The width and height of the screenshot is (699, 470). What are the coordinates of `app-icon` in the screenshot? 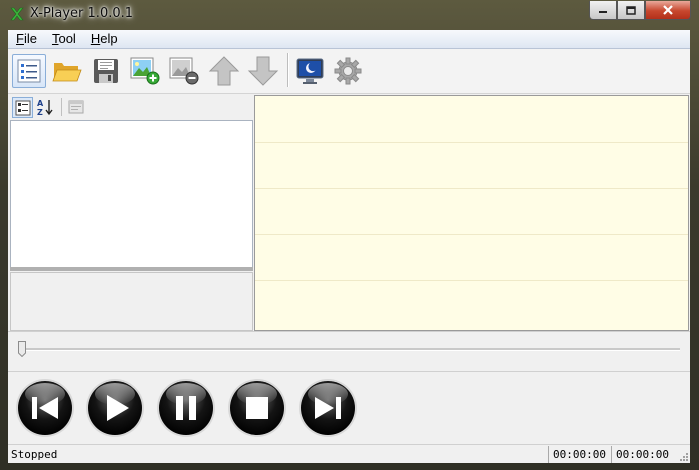 It's located at (17, 14).